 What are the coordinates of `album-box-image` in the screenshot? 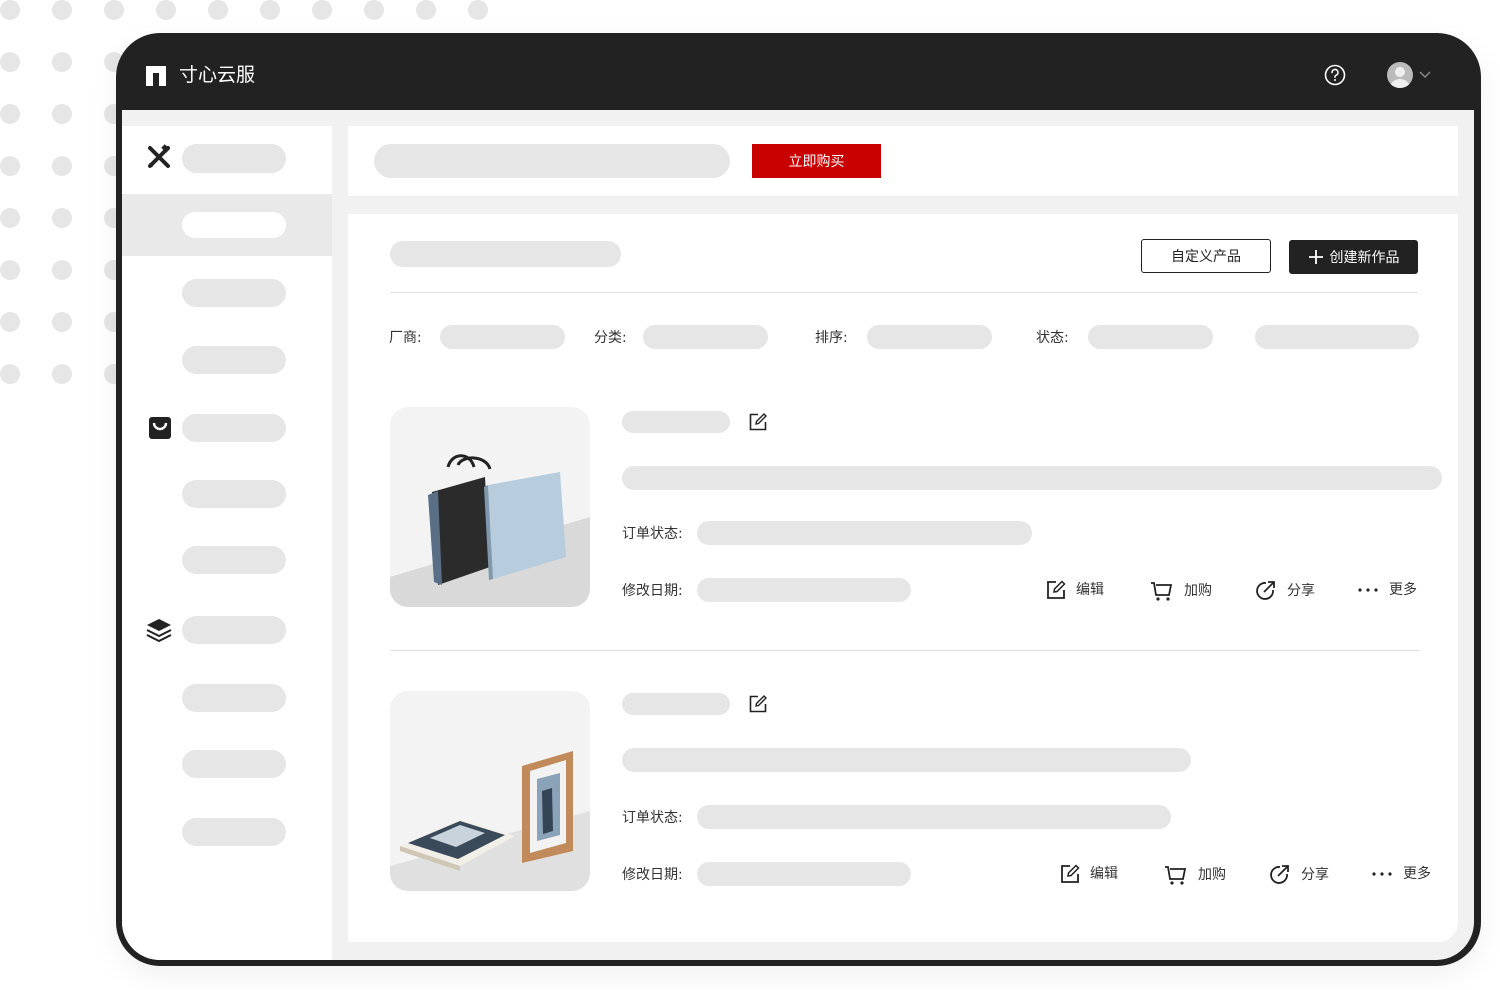 It's located at (490, 530).